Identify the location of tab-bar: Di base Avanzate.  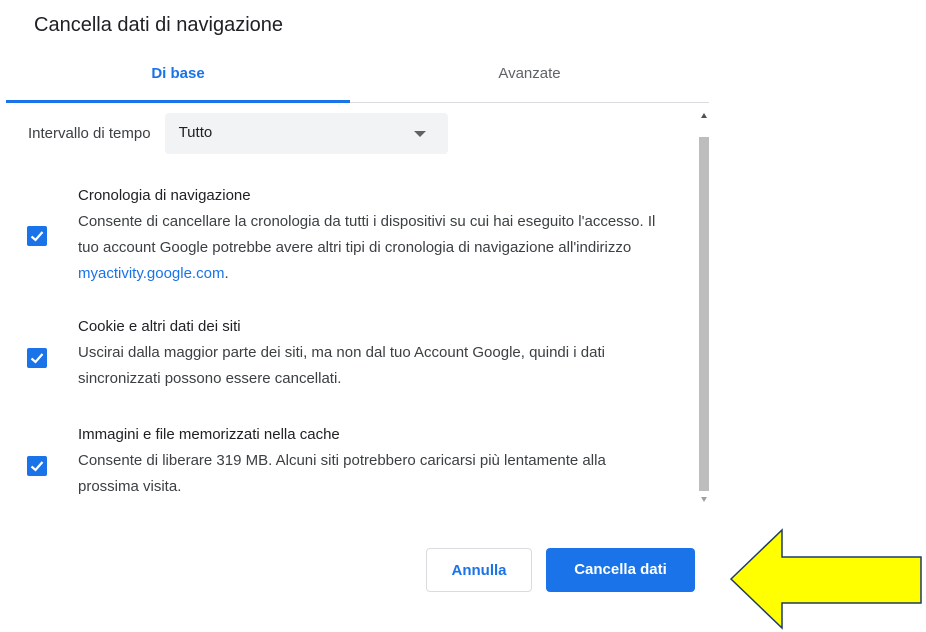
(357, 80).